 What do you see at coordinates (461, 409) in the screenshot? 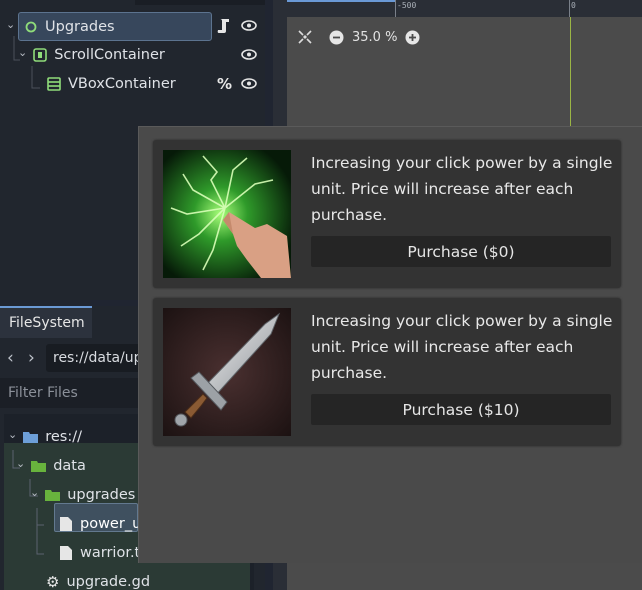
I see `purchase-button: Purchase ($10)` at bounding box center [461, 409].